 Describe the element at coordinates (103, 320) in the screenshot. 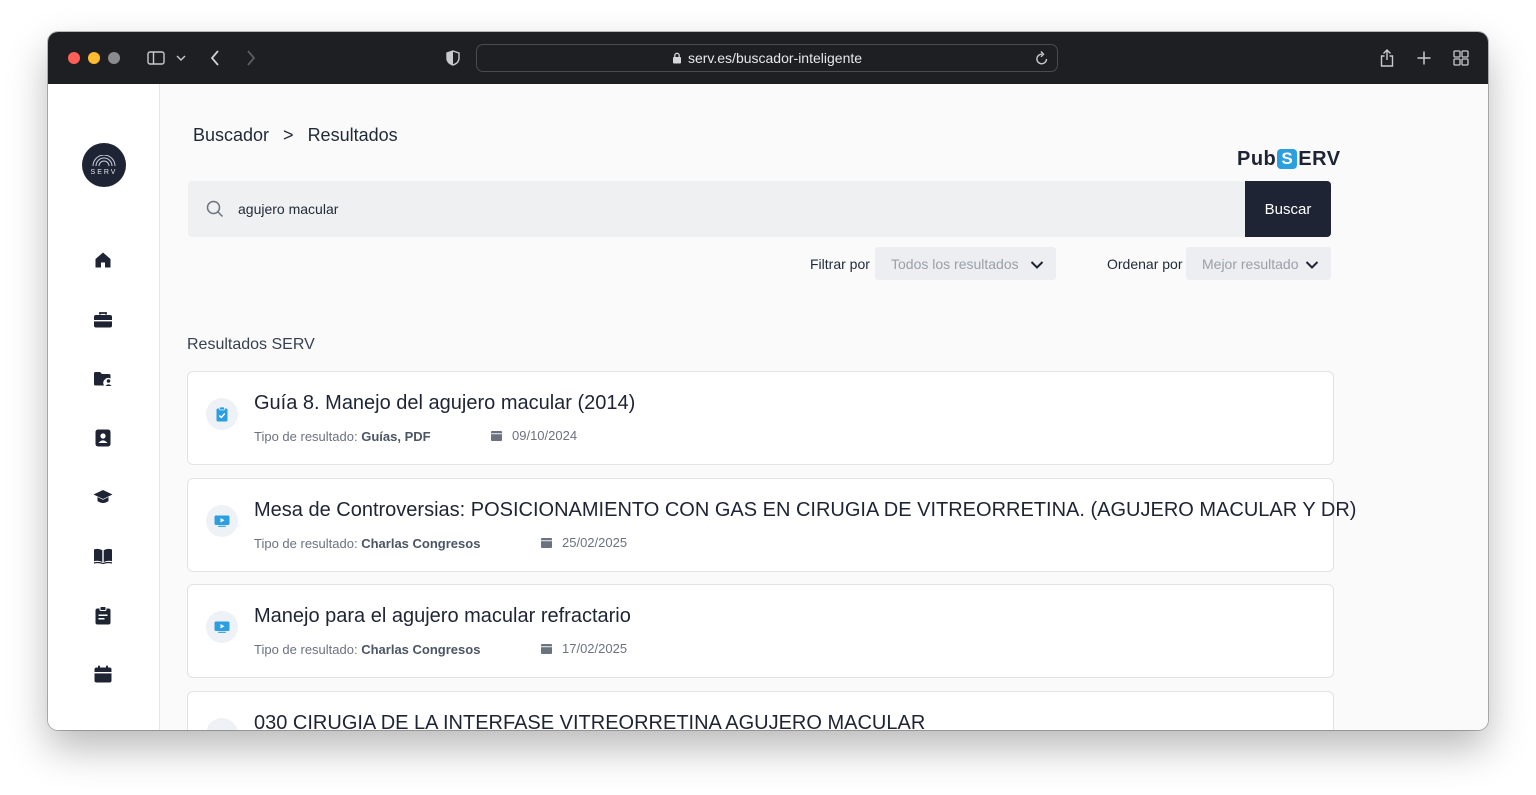

I see `briefcase-icon` at that location.